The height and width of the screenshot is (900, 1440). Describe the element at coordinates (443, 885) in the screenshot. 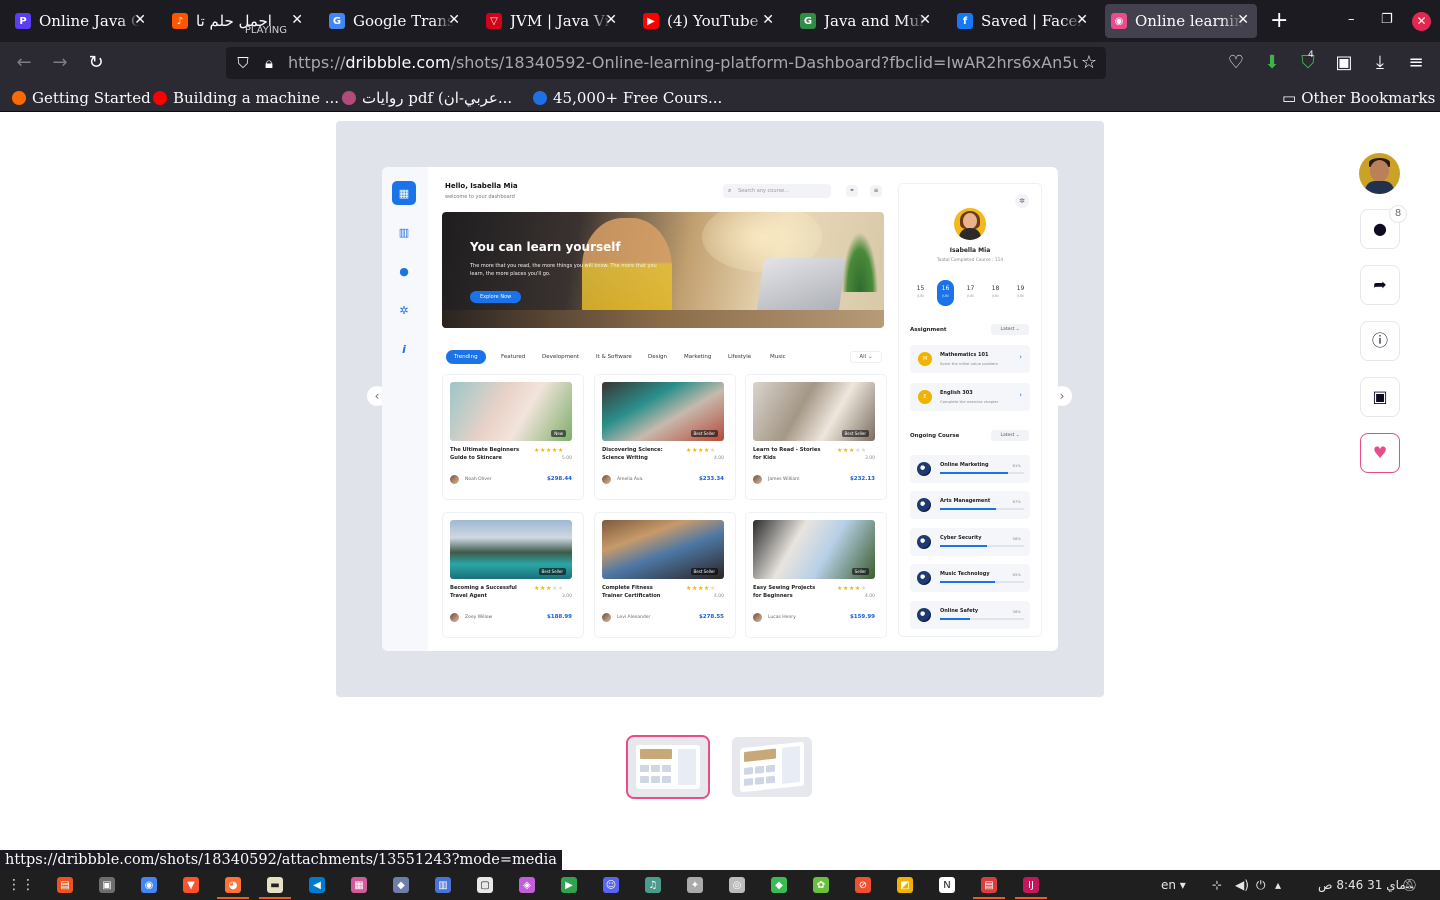

I see `taskbar-app-icon: ▥` at that location.